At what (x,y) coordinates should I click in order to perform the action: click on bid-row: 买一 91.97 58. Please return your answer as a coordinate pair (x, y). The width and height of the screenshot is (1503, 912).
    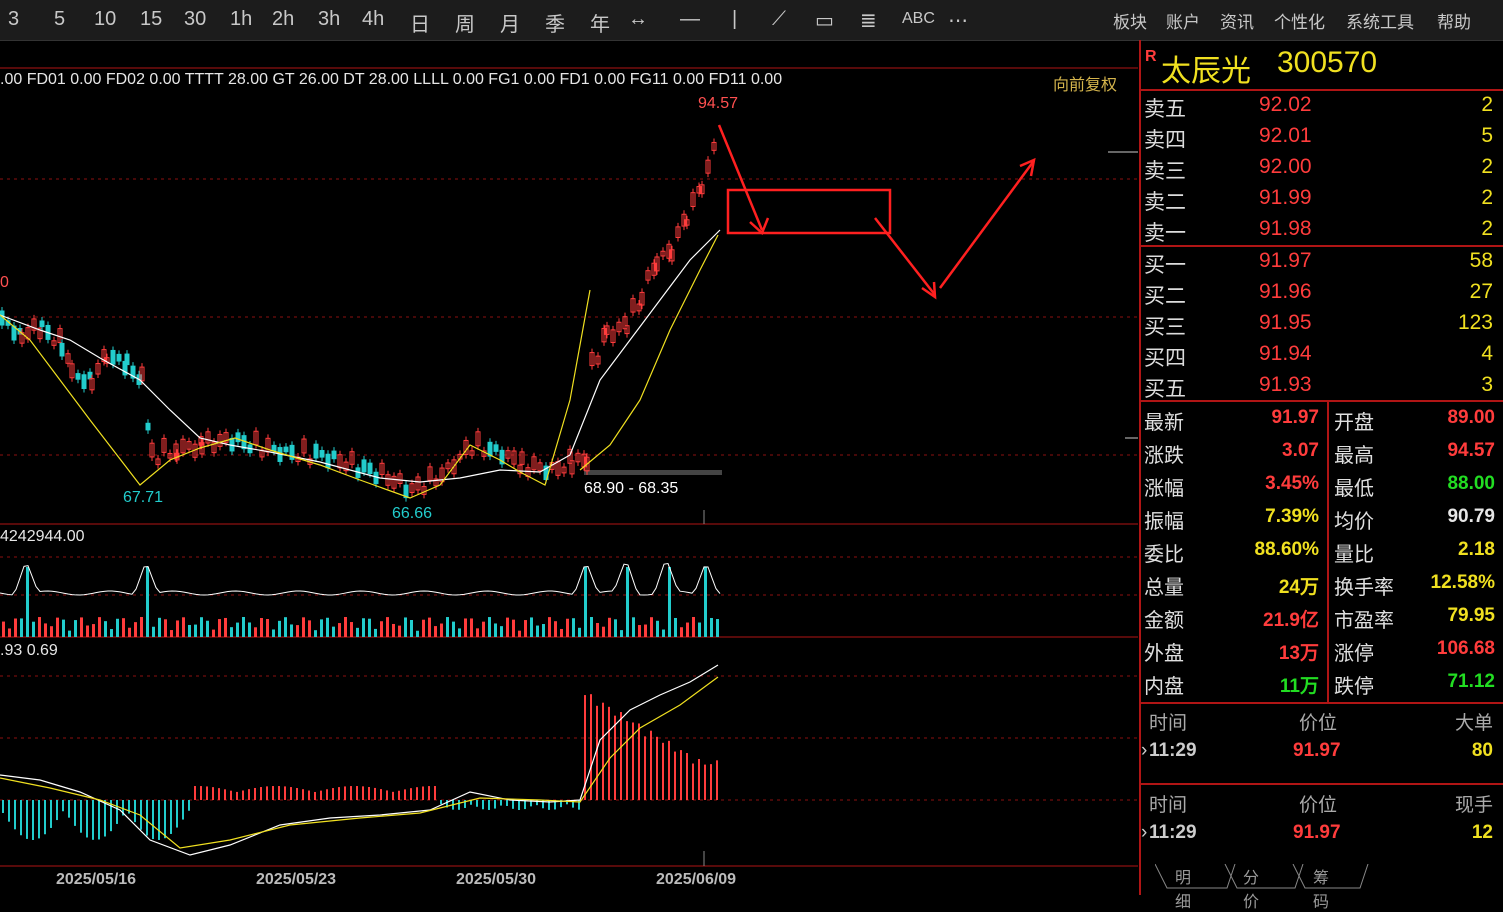
    Looking at the image, I should click on (1322, 262).